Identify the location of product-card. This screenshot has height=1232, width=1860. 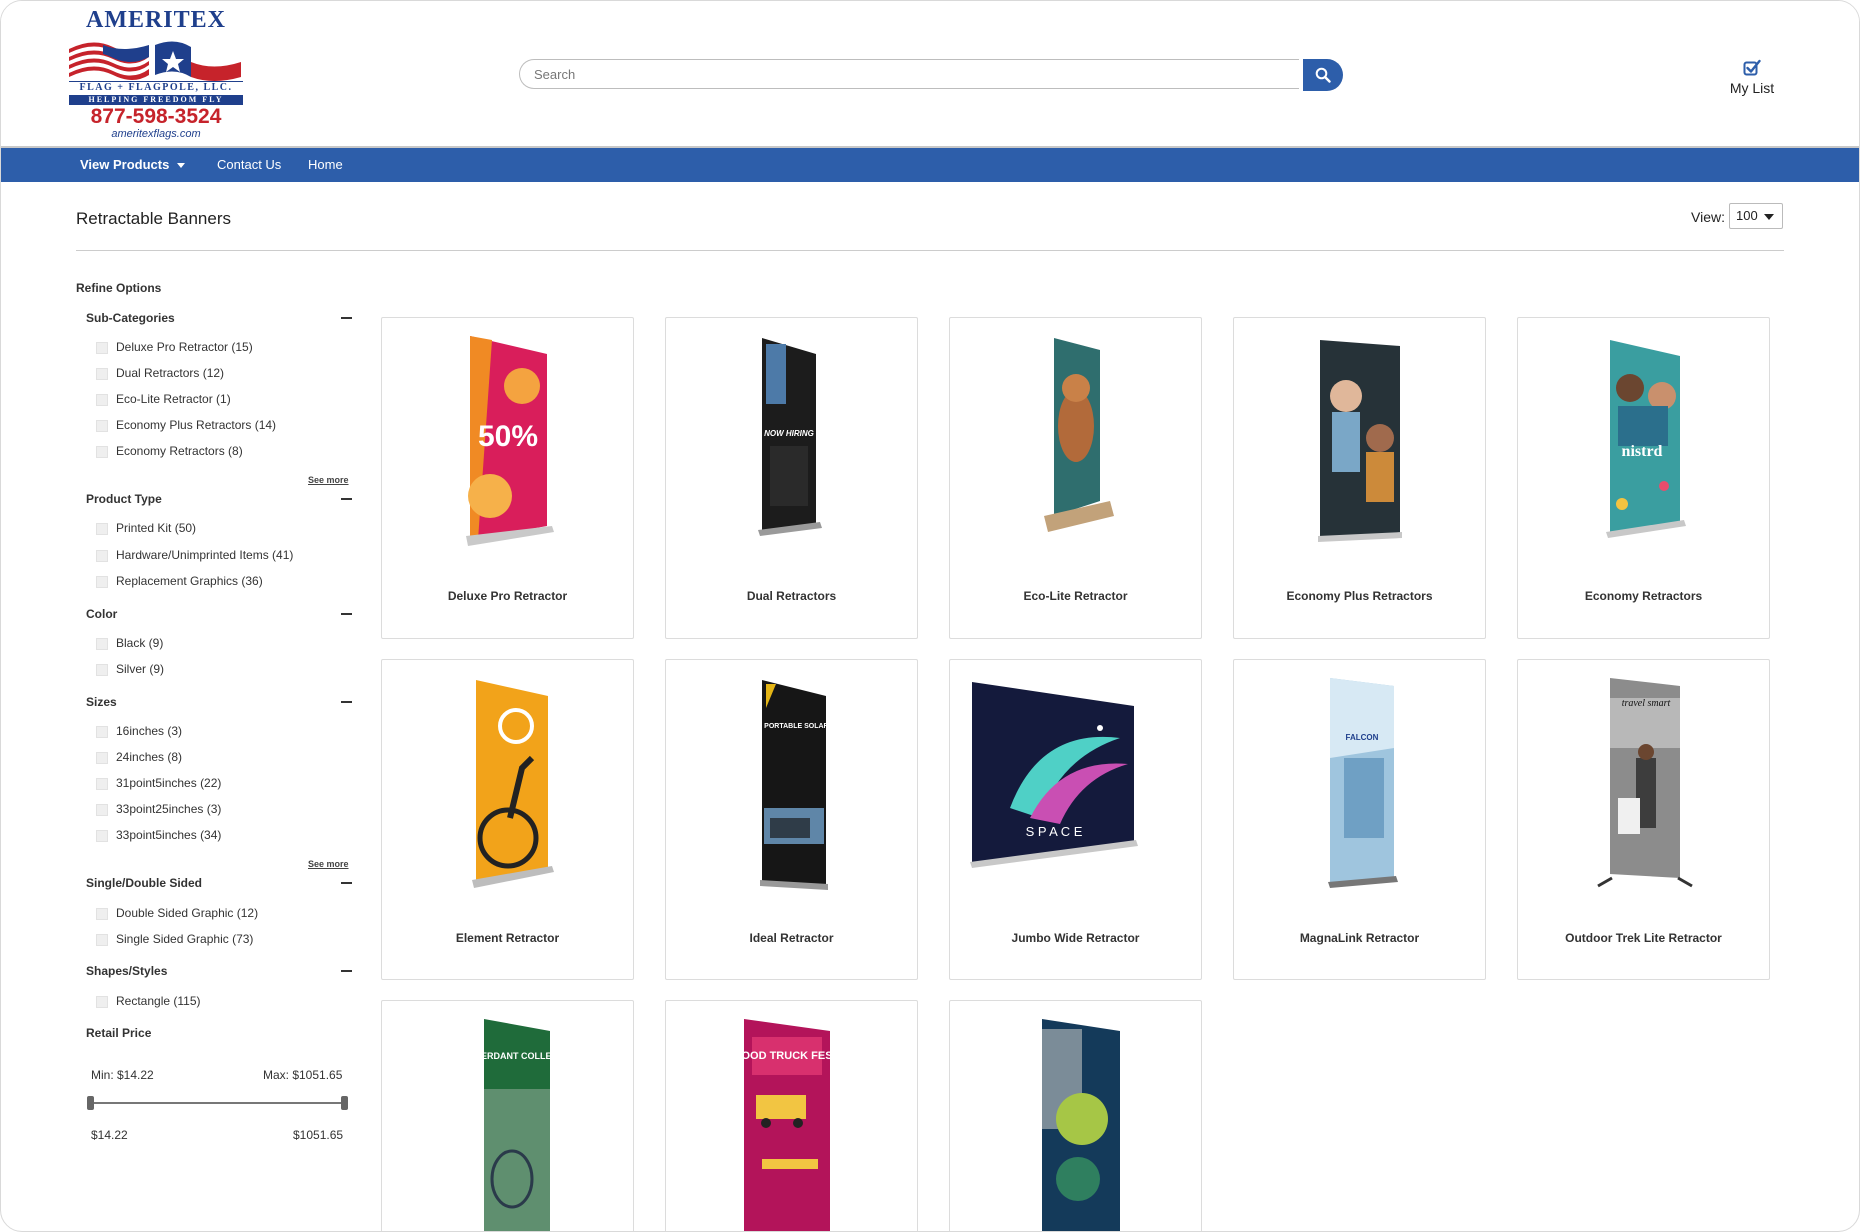
(1075, 1115).